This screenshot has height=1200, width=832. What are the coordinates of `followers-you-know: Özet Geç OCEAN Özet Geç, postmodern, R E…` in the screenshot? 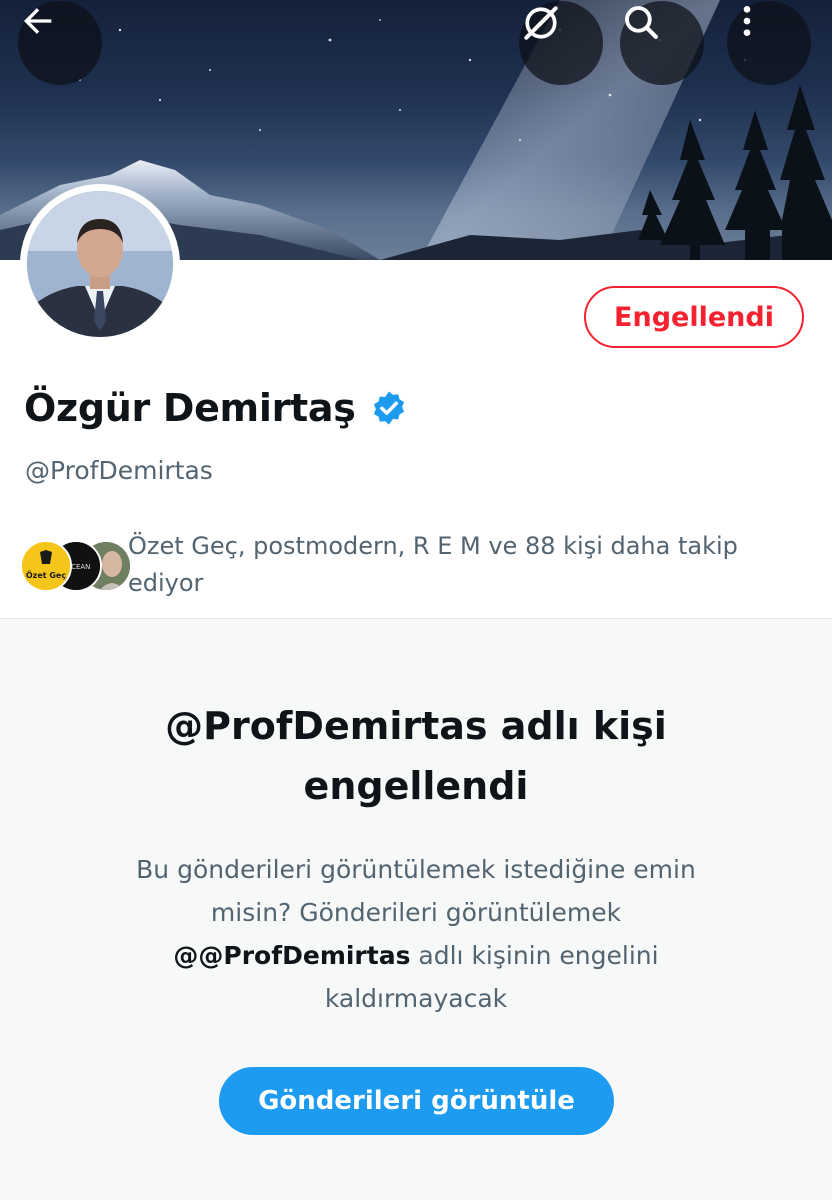 It's located at (420, 566).